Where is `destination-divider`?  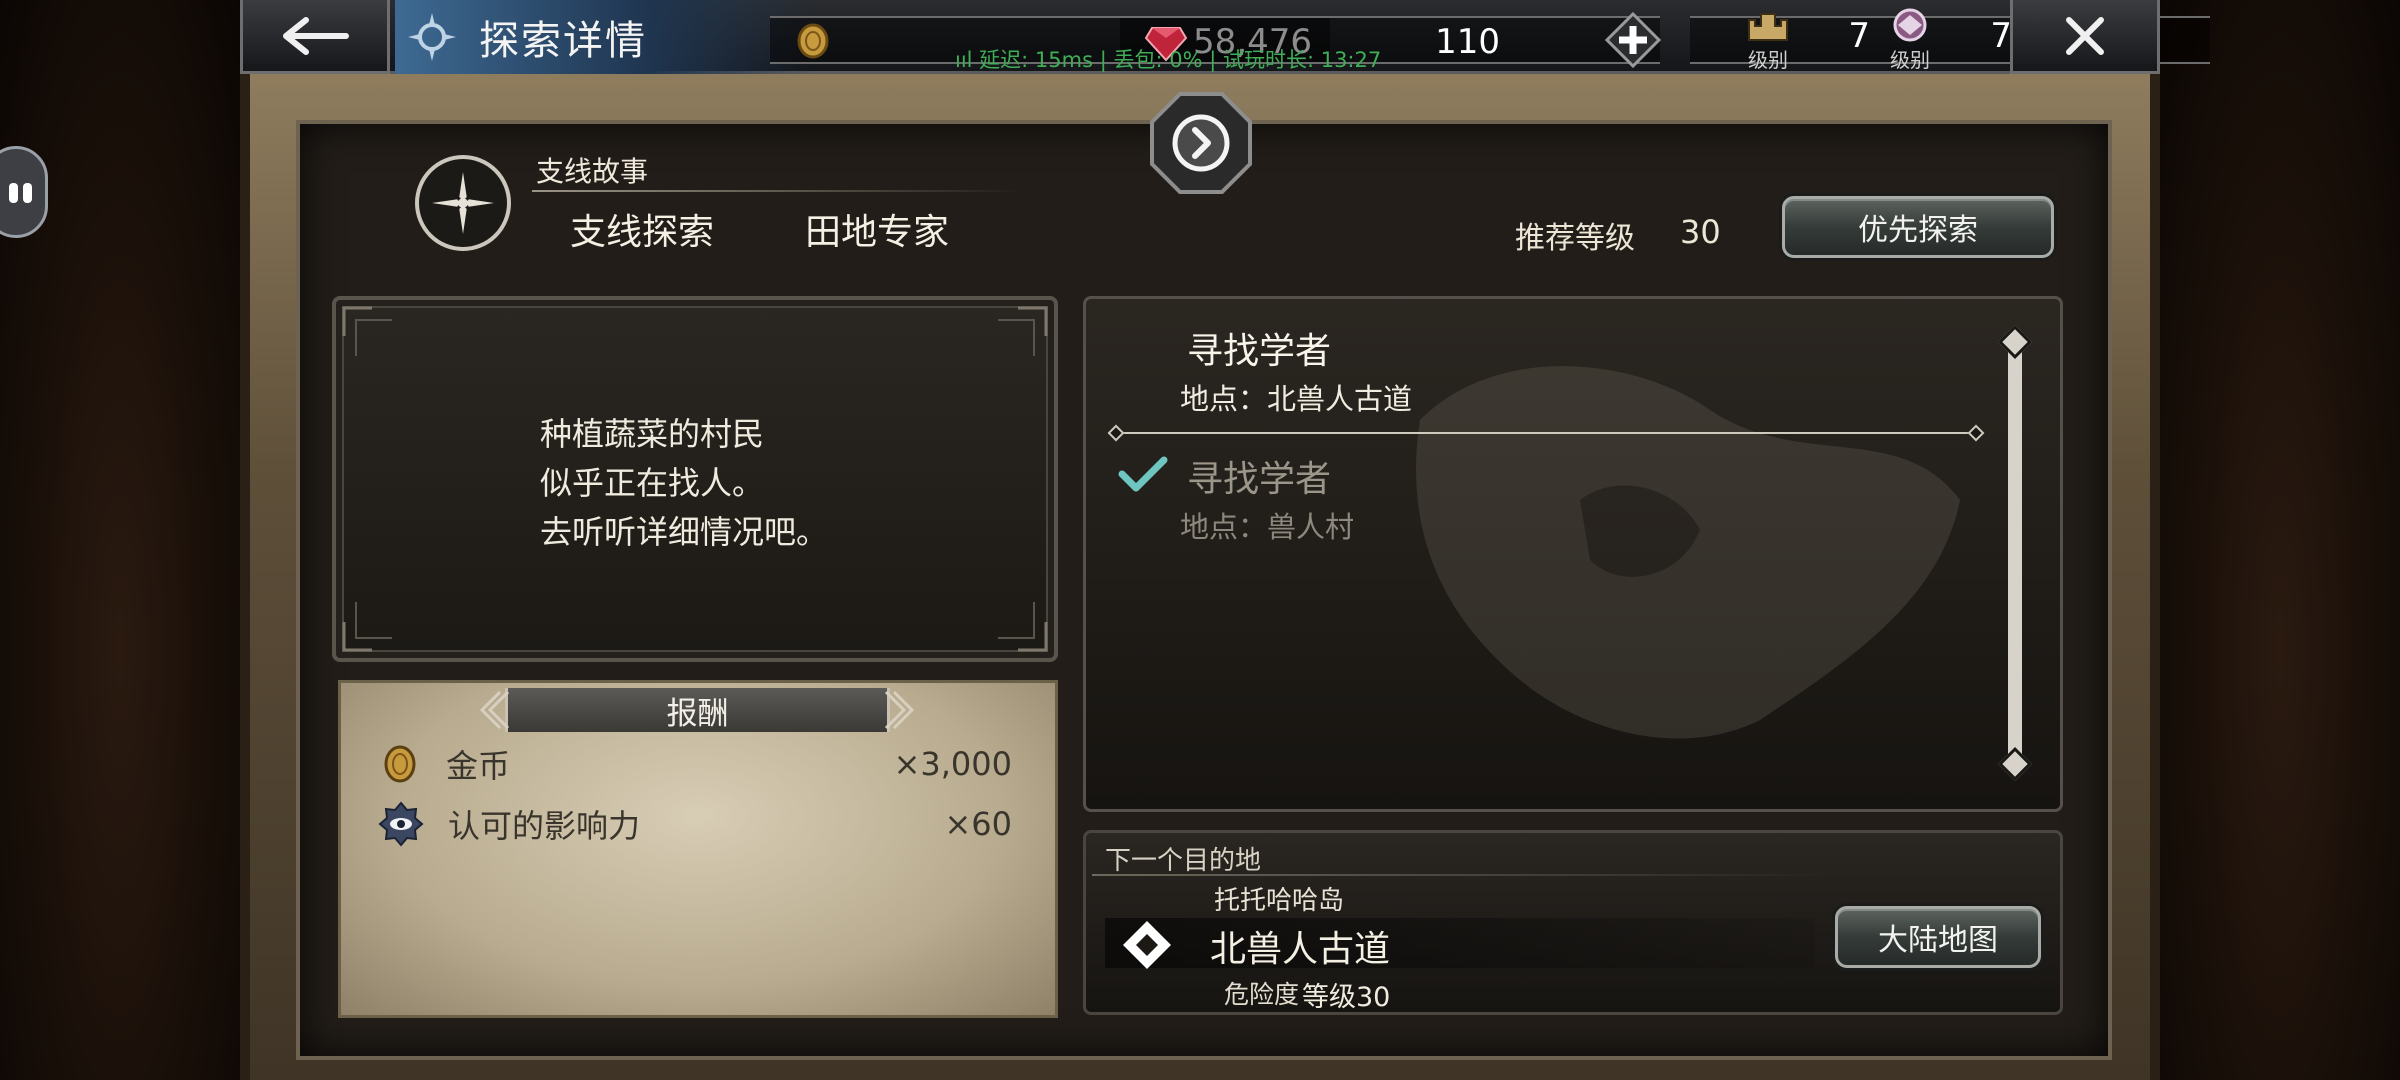 destination-divider is located at coordinates (1462, 875).